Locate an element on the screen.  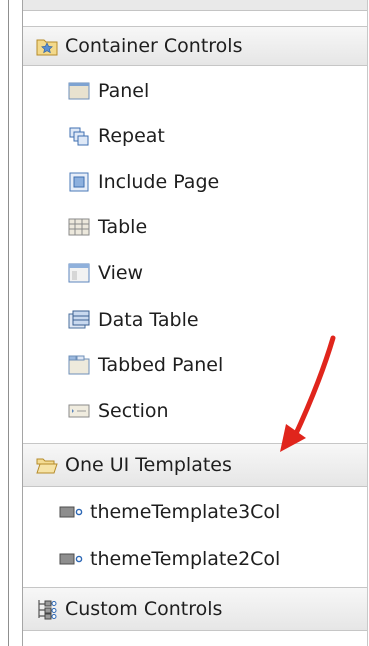
palette-item-panel: Panel is located at coordinates (195, 91).